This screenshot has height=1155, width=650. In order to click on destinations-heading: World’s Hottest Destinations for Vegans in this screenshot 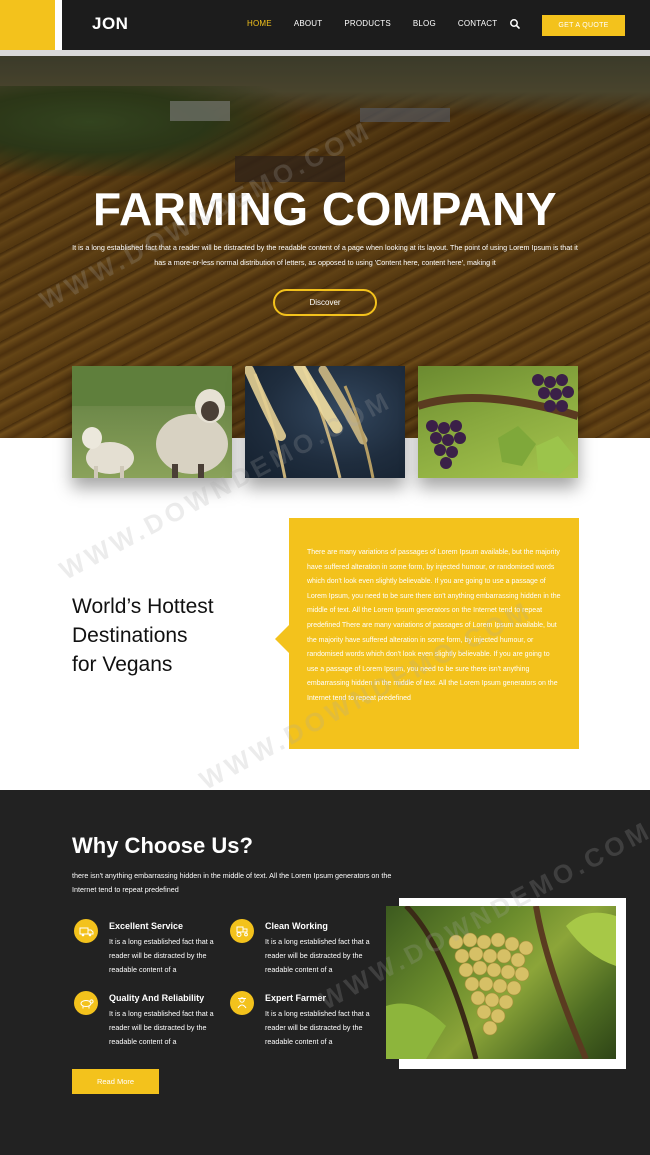, I will do `click(172, 635)`.